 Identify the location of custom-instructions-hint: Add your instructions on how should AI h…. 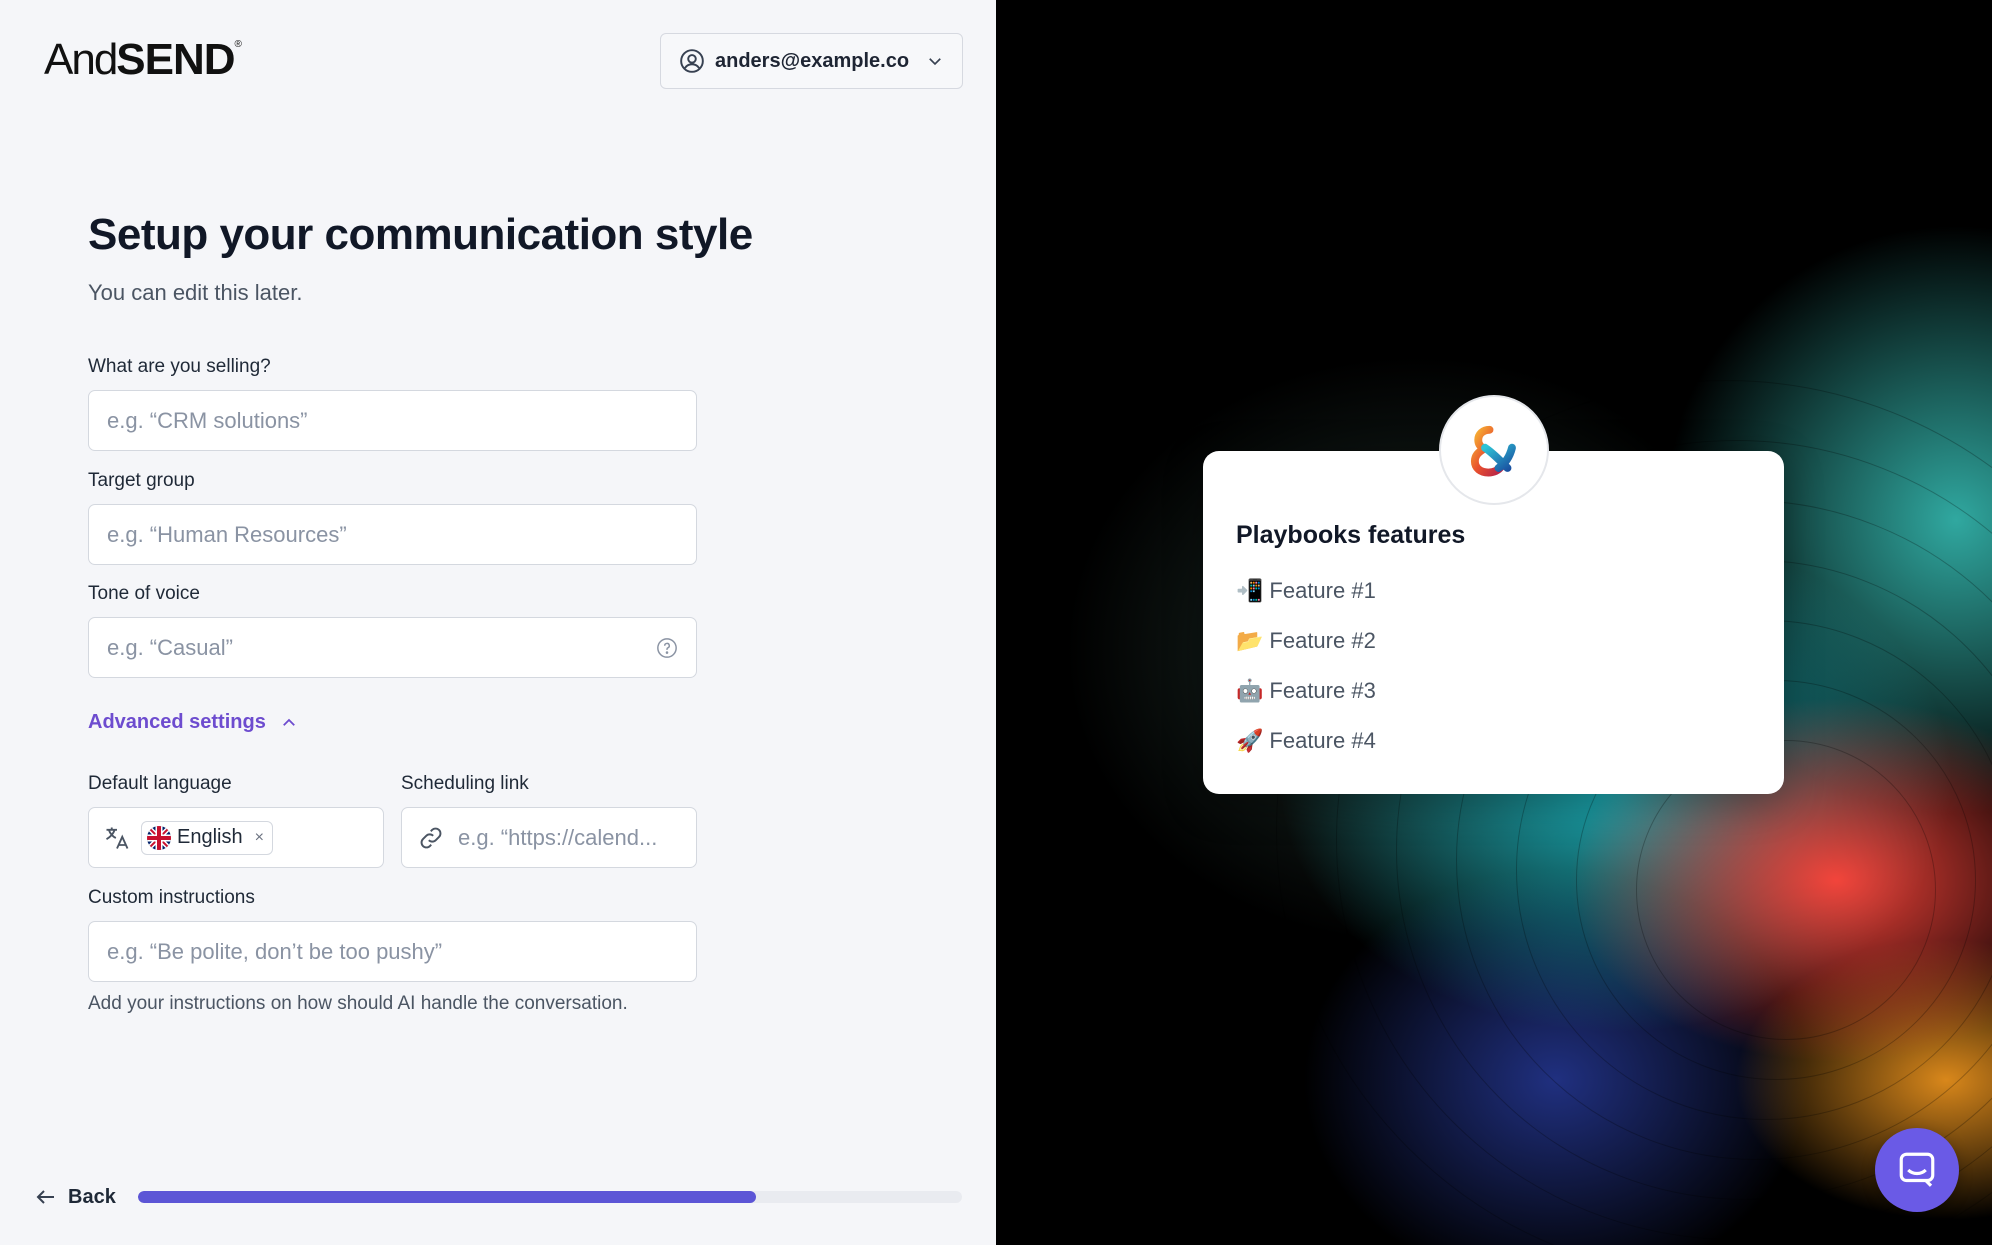
(358, 1003).